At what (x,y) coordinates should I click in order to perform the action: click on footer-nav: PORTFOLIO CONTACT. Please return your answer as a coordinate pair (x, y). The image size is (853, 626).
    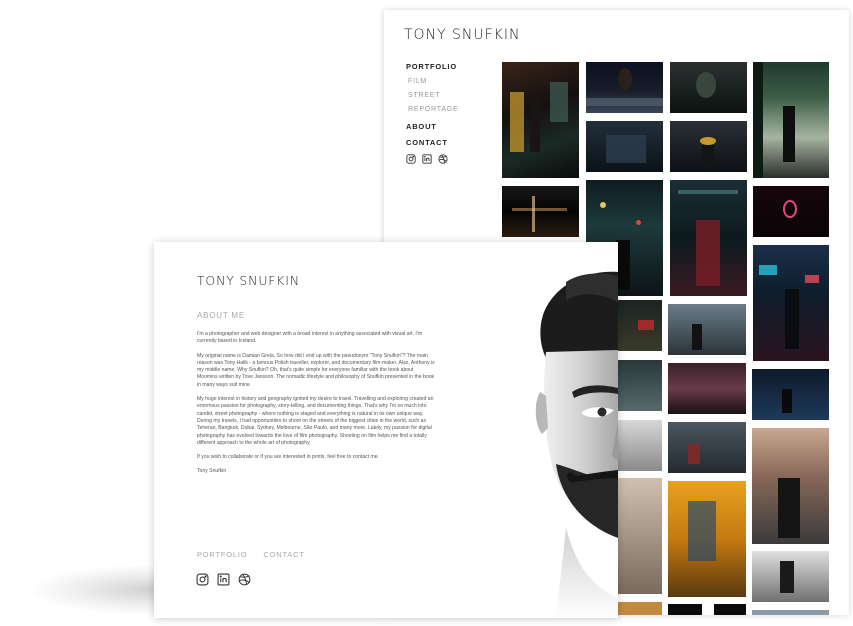
    Looking at the image, I should click on (251, 554).